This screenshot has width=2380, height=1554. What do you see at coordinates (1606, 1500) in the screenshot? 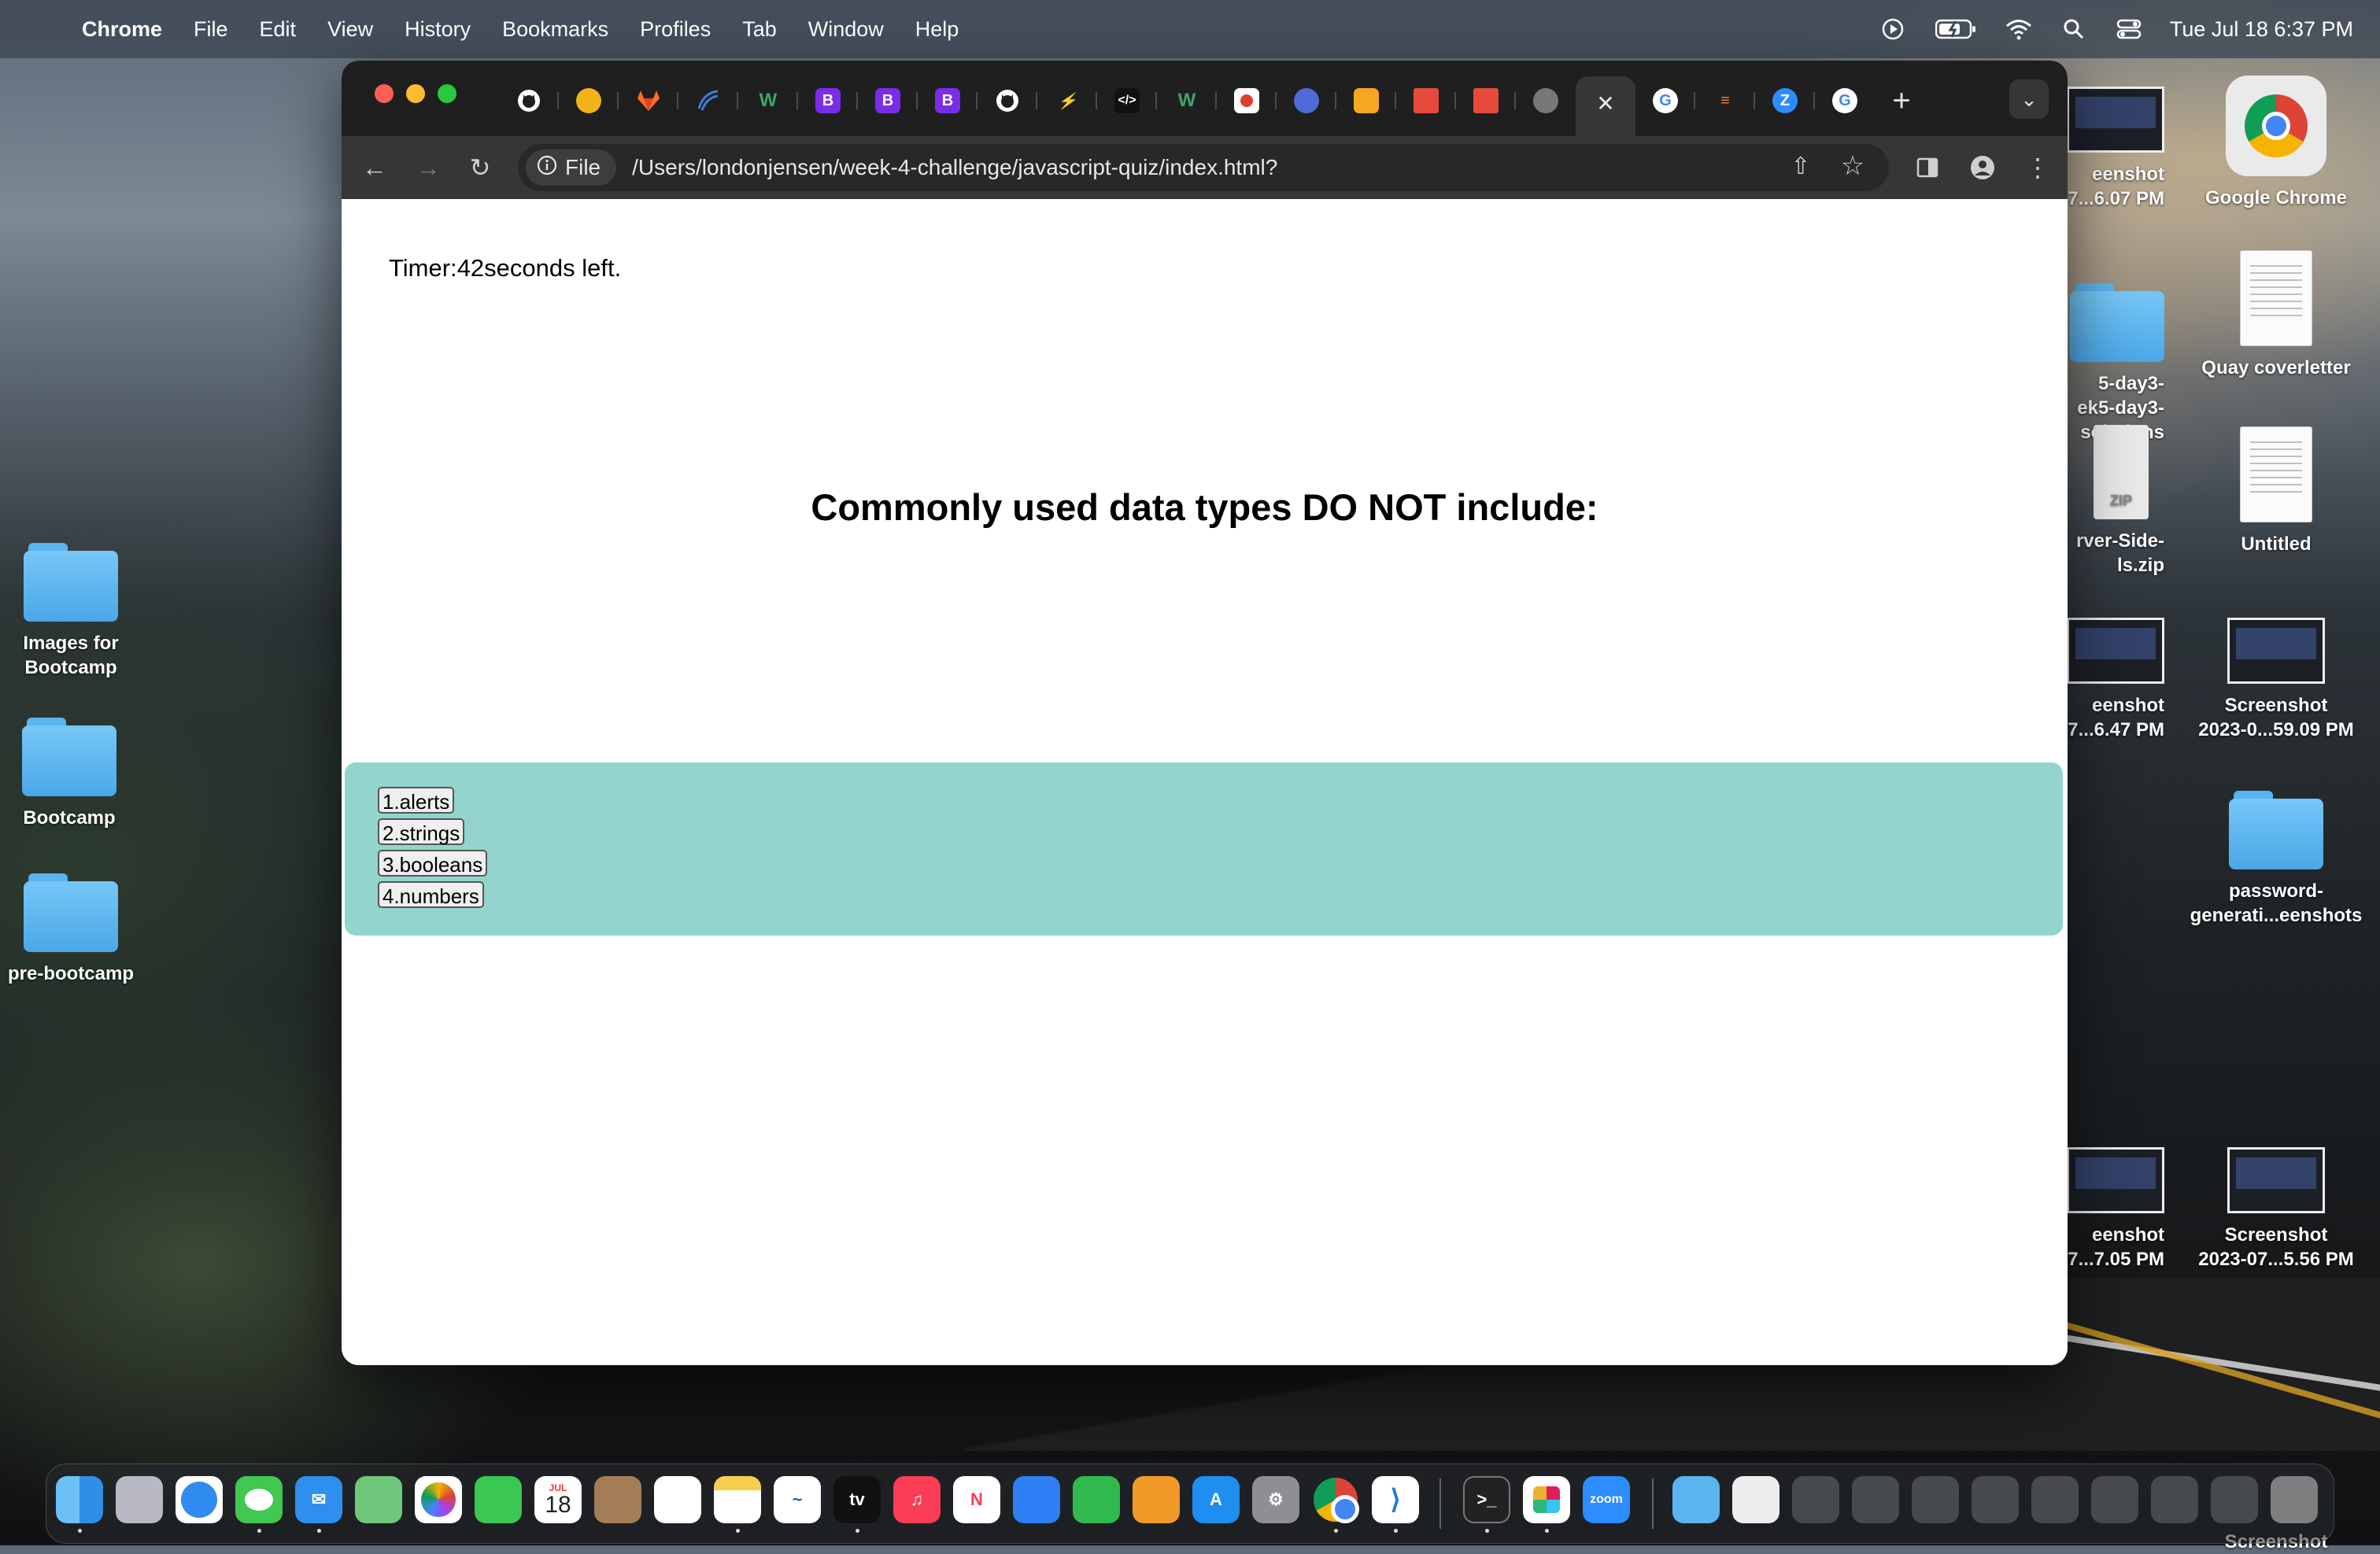
I see `zoom-app-icon: zoom` at bounding box center [1606, 1500].